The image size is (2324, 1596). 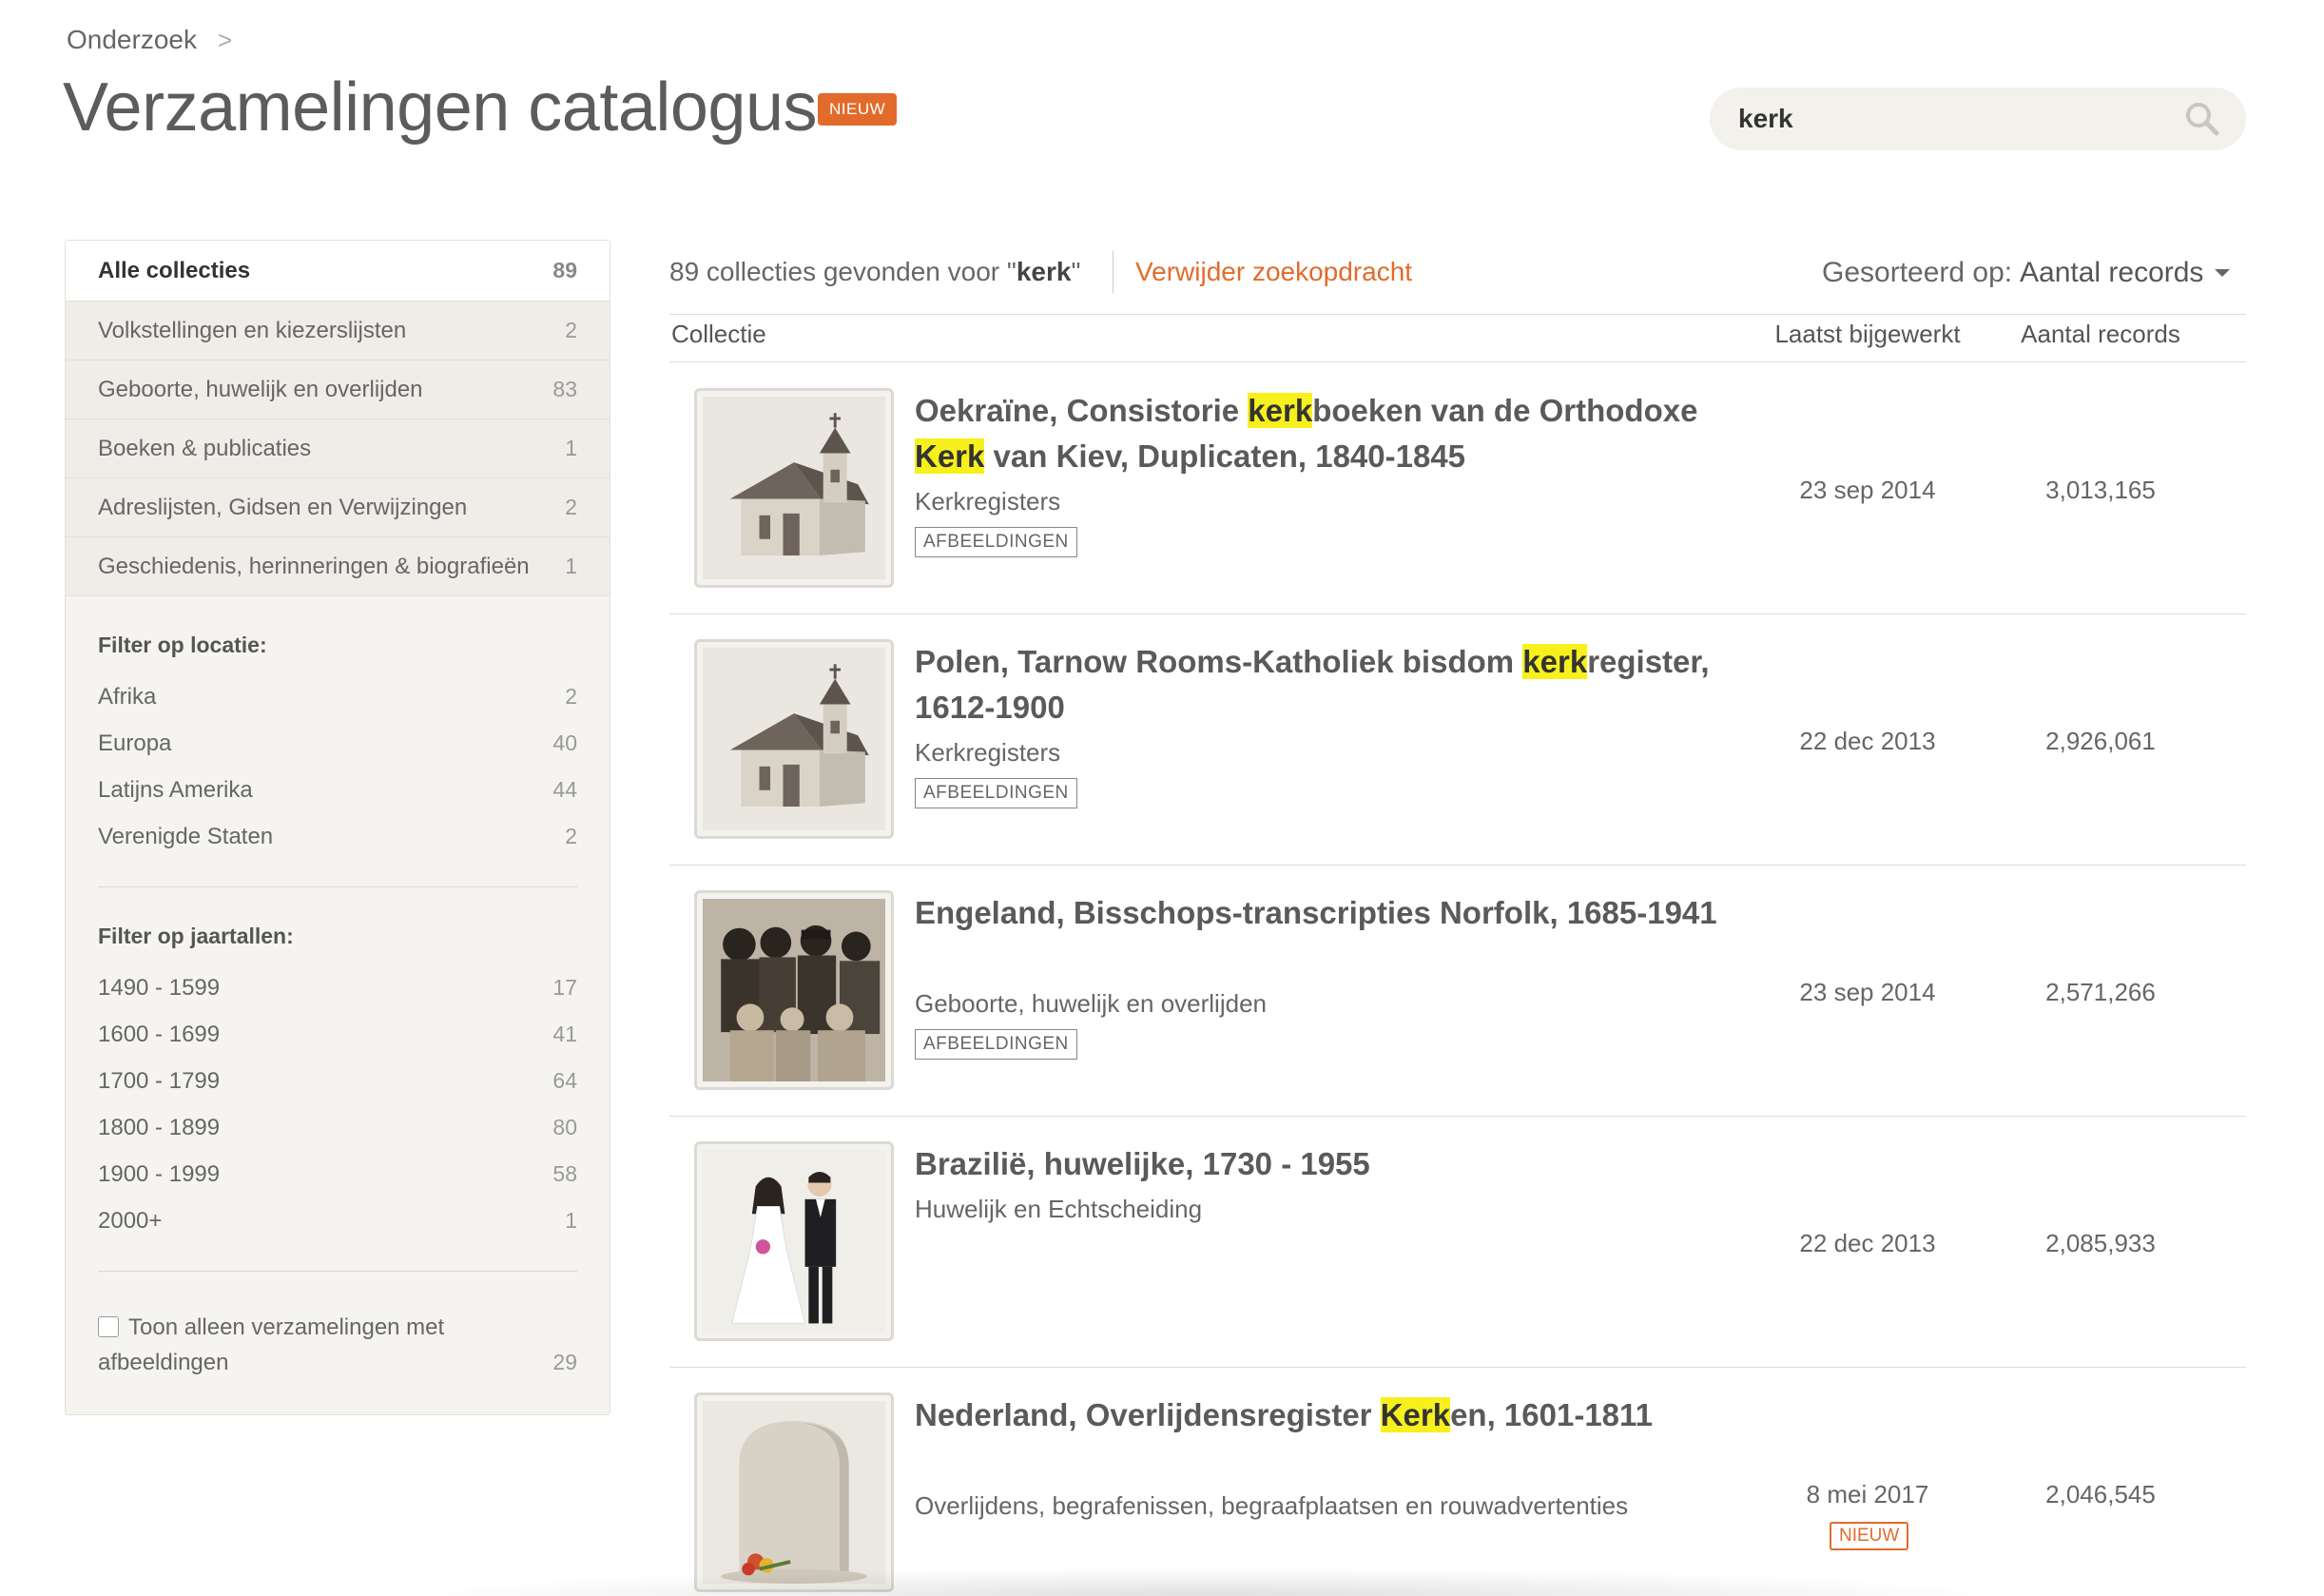 I want to click on year-filter-item-count: 58, so click(x=564, y=1173).